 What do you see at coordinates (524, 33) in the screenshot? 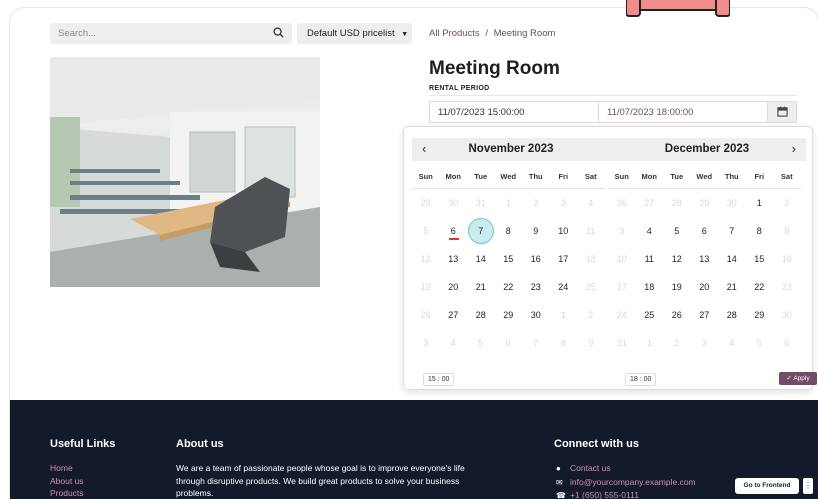
I see `breadcrumb-current: Meeting Room` at bounding box center [524, 33].